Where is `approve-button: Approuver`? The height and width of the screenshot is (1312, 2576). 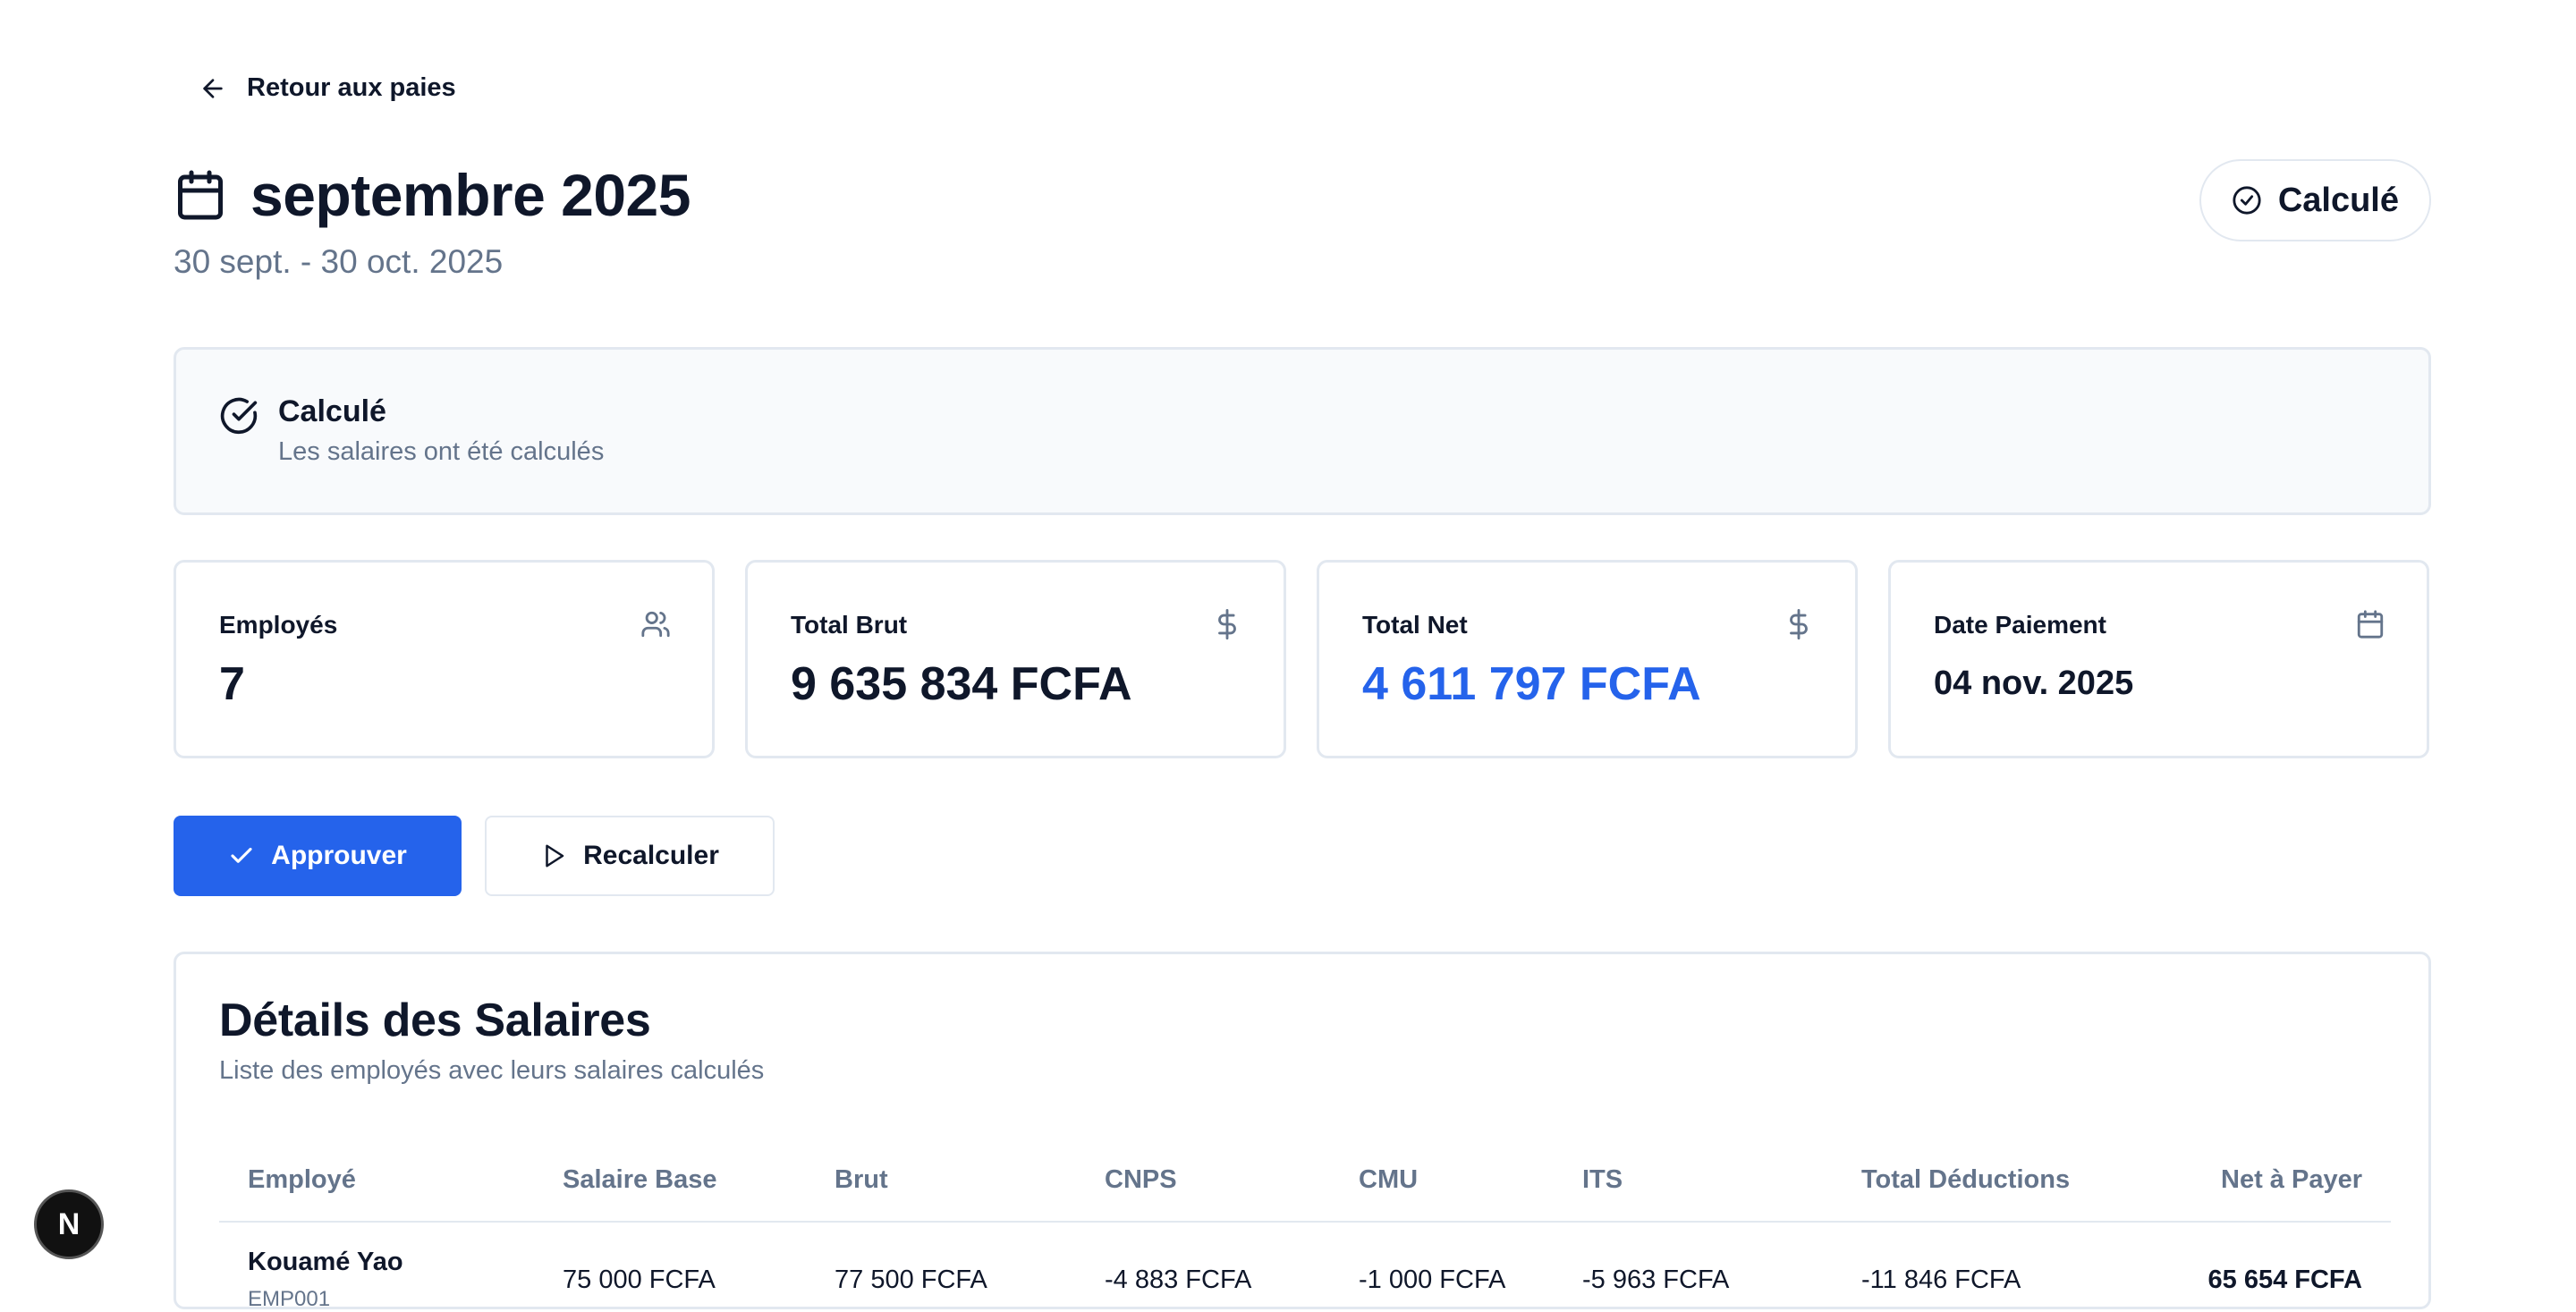 approve-button: Approuver is located at coordinates (318, 856).